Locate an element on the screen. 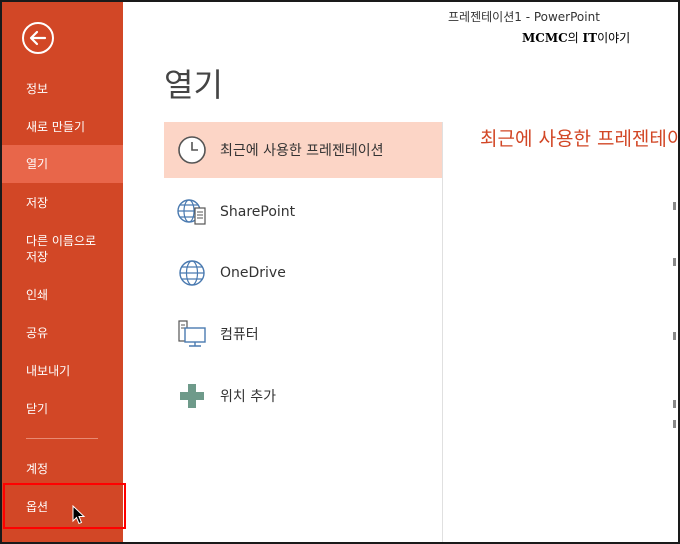  sidebar-divider is located at coordinates (62, 438).